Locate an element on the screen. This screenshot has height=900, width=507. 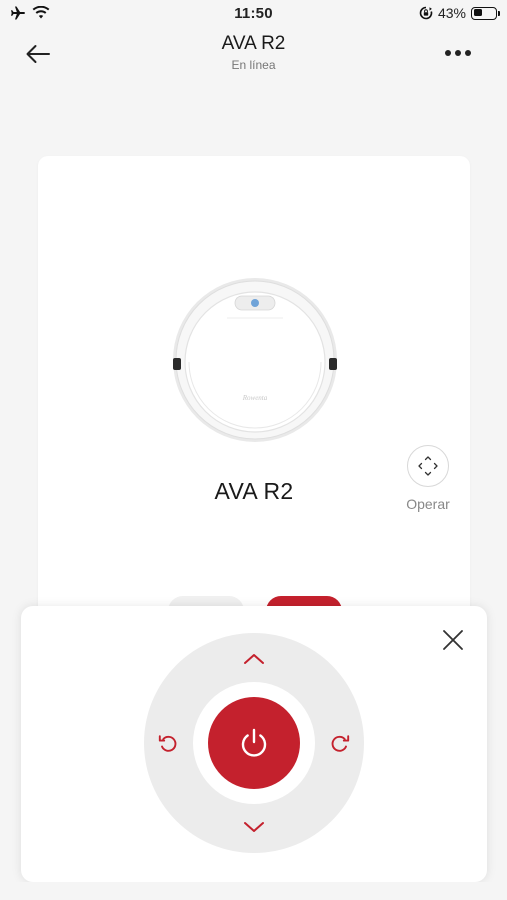
battery-icon is located at coordinates (485, 13).